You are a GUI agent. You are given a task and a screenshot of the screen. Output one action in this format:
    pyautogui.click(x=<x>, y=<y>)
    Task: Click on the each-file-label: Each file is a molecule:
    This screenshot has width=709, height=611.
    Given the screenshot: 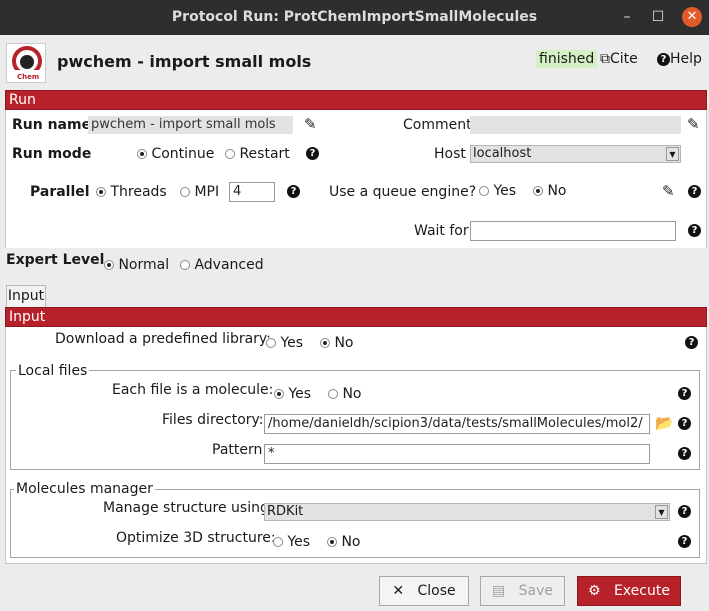 What is the action you would take?
    pyautogui.click(x=193, y=390)
    